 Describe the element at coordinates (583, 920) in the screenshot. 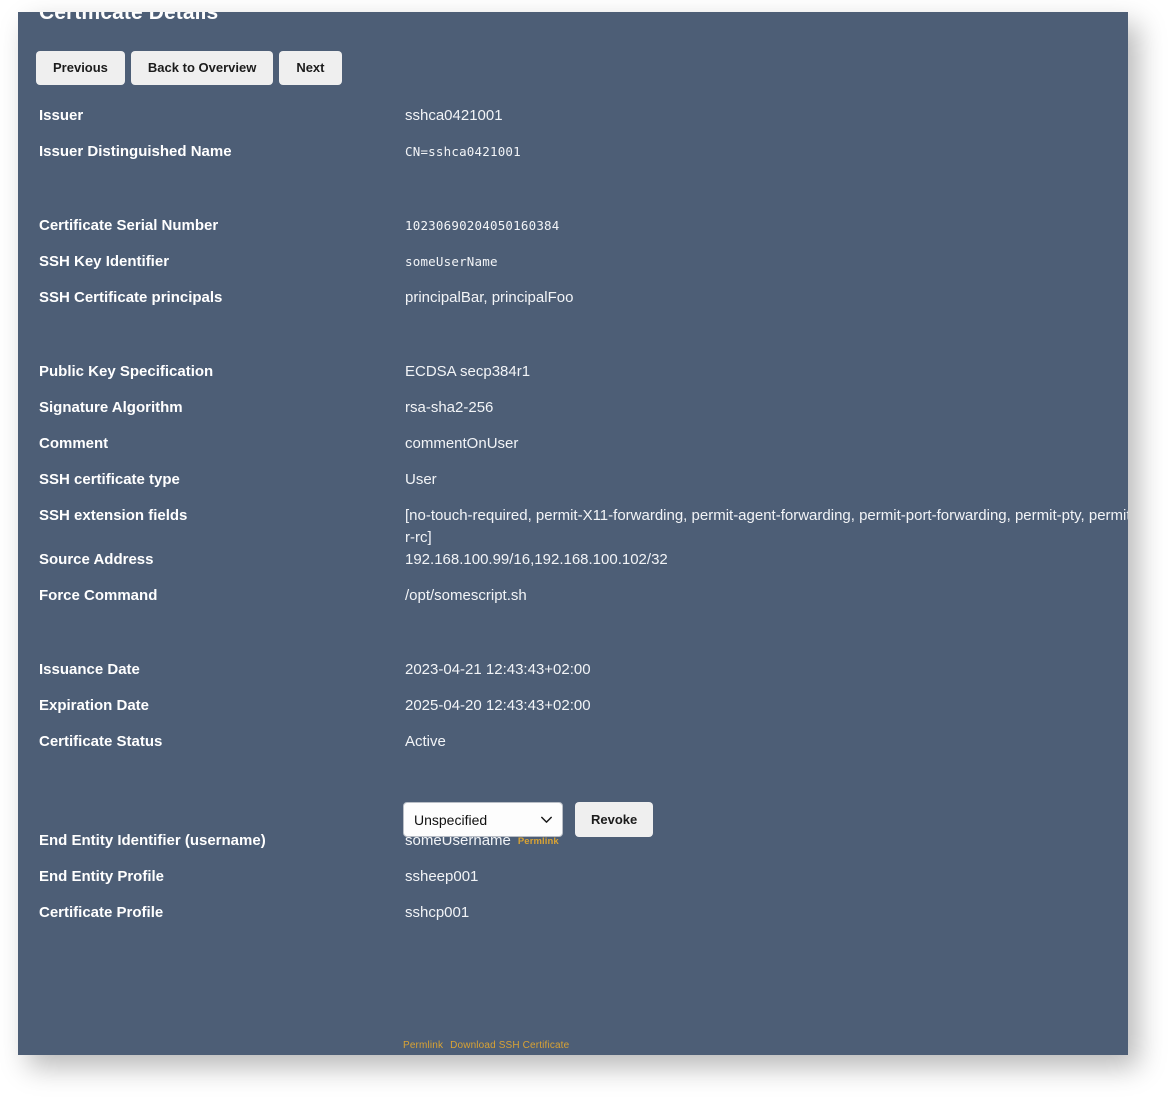

I see `detail-row: Certificate Profile sshcp001` at that location.